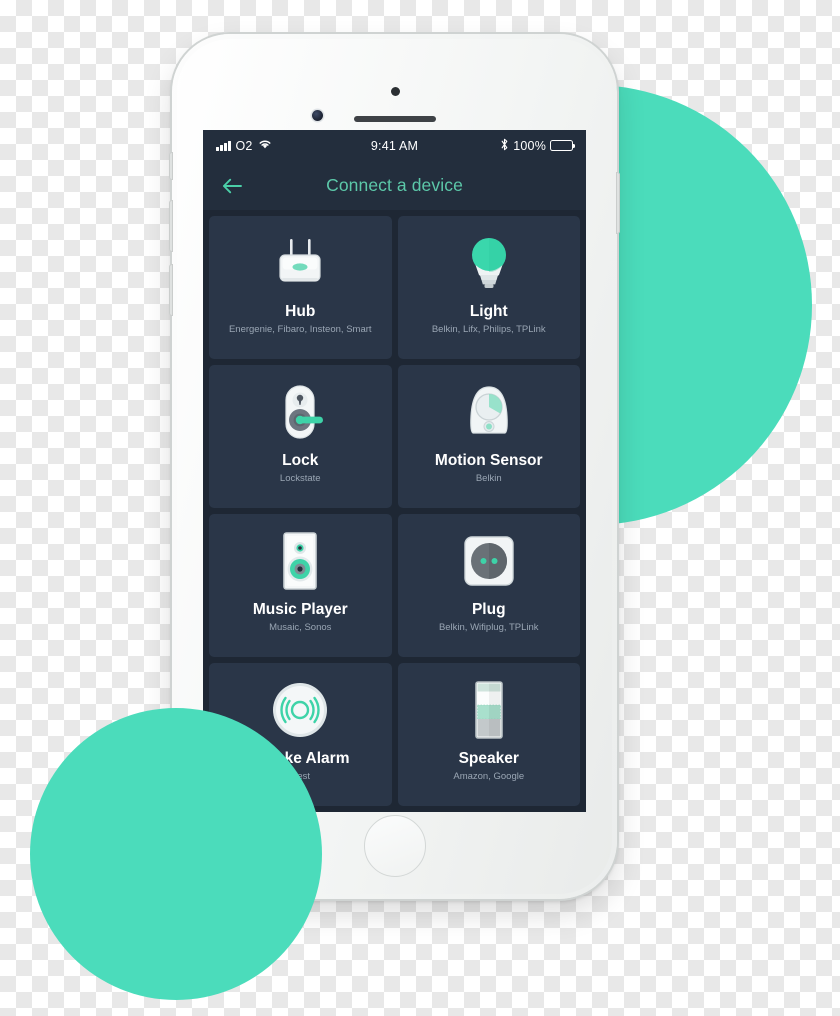  I want to click on earpiece-speaker, so click(394, 119).